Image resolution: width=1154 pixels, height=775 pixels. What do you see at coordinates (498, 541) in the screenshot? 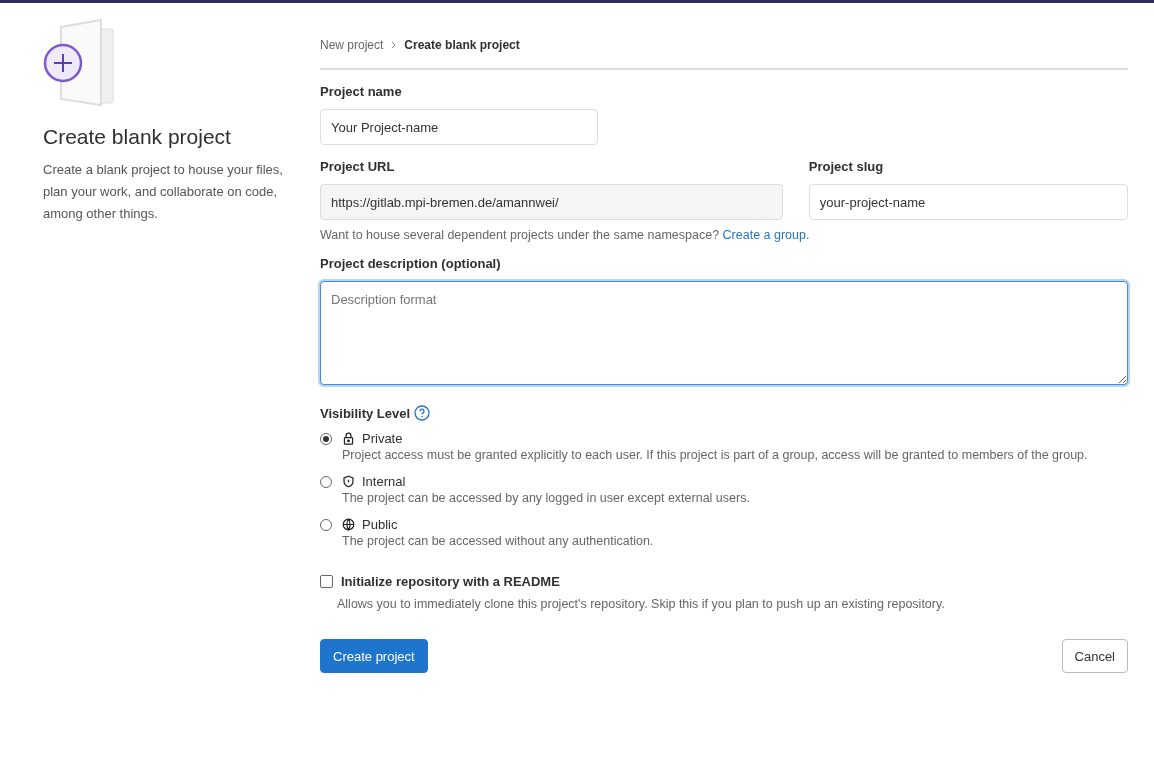
I see `option-description: The project can be accessed without any authentication.` at bounding box center [498, 541].